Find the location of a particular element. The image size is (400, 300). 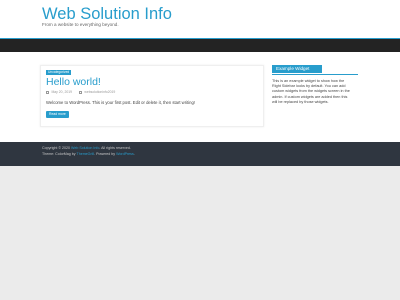

user-icon is located at coordinates (80, 92).